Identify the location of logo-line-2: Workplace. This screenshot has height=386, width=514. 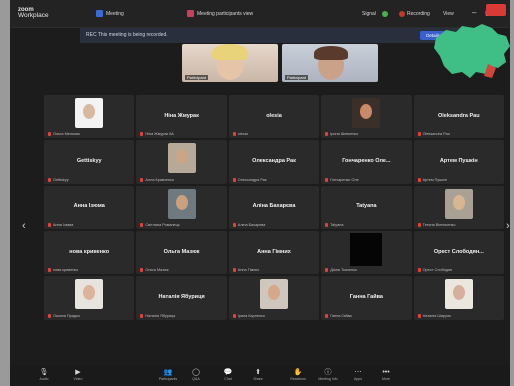
(33, 15).